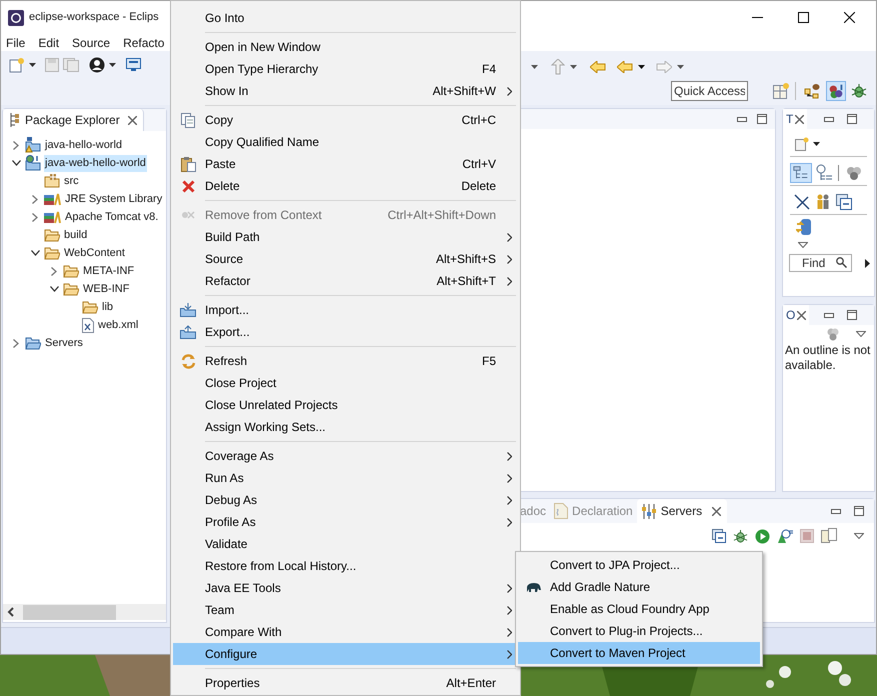  Describe the element at coordinates (73, 120) in the screenshot. I see `package-explorer-tab: Package Explorer` at that location.